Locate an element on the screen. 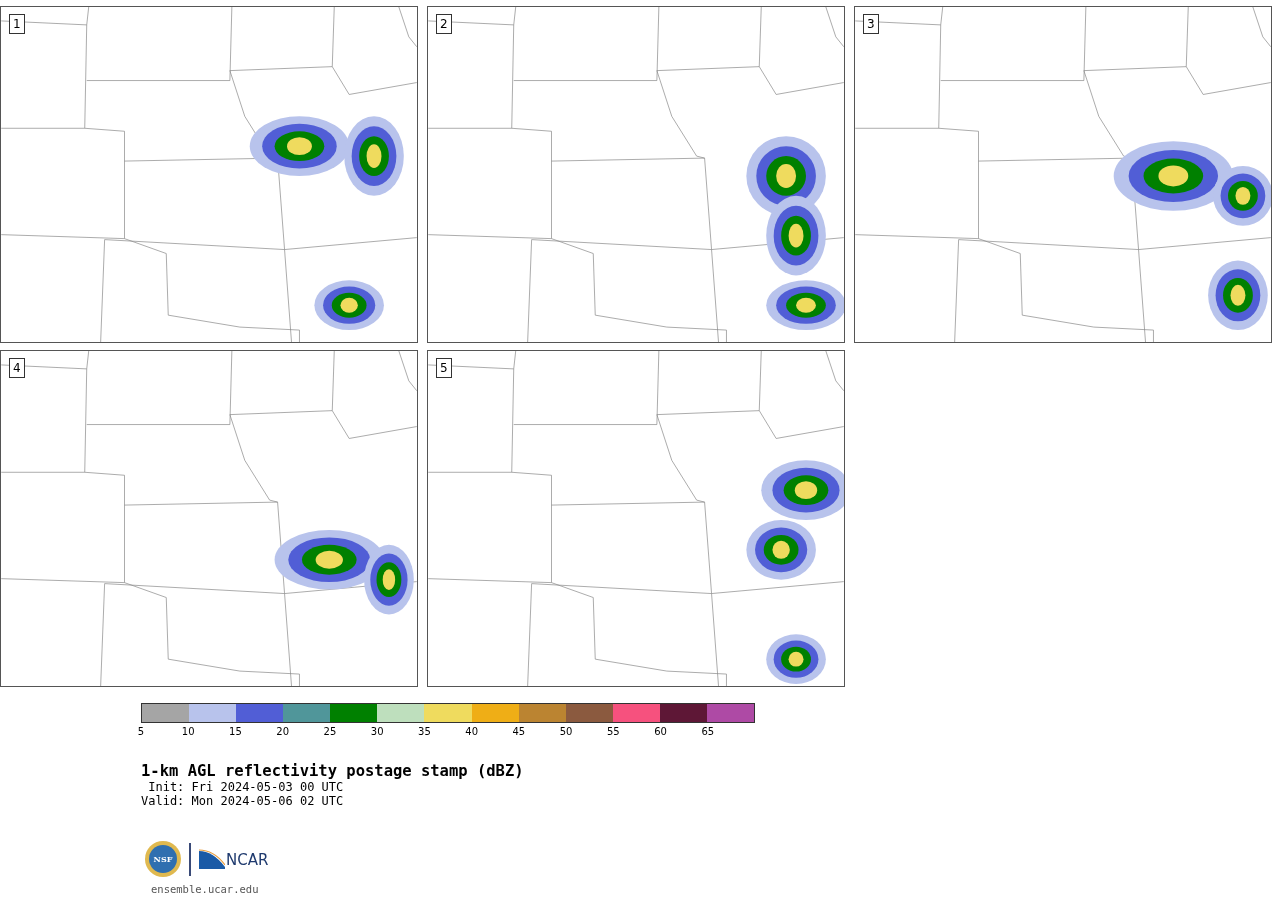  panel-number: 4 is located at coordinates (17, 368).